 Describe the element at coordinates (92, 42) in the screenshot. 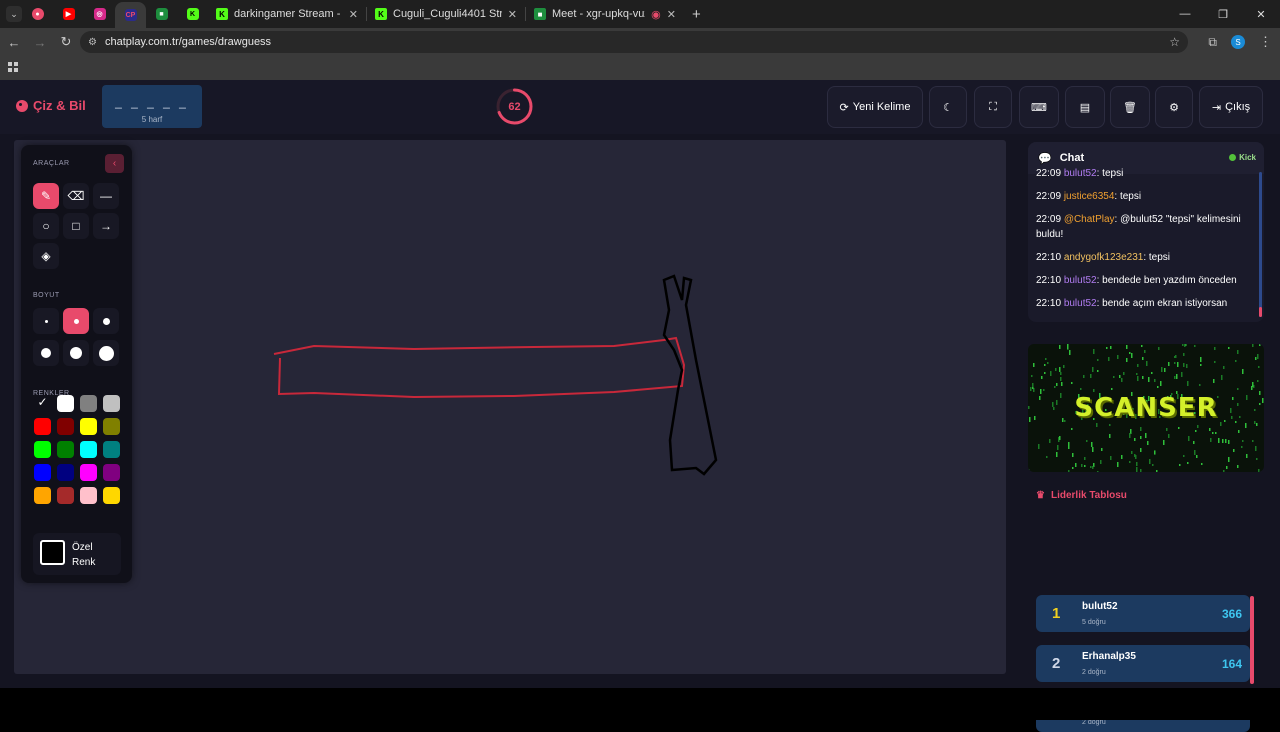

I see `site-info-icon: ⚙` at that location.